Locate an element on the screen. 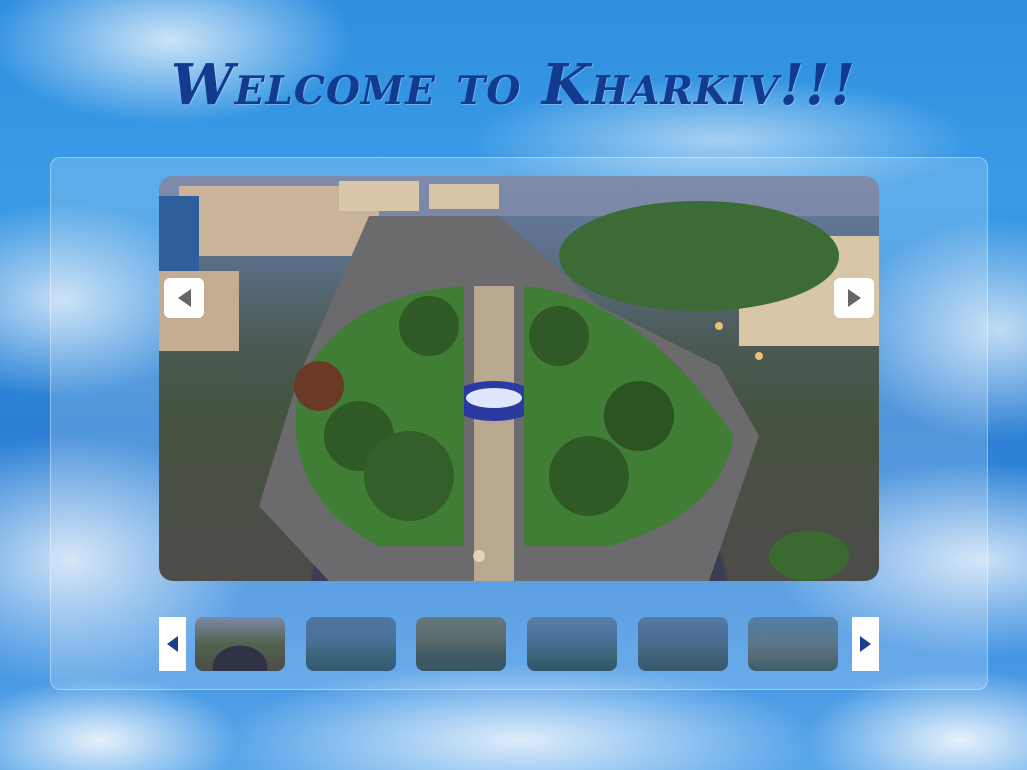  thumbnail-aerial-square is located at coordinates (240, 644).